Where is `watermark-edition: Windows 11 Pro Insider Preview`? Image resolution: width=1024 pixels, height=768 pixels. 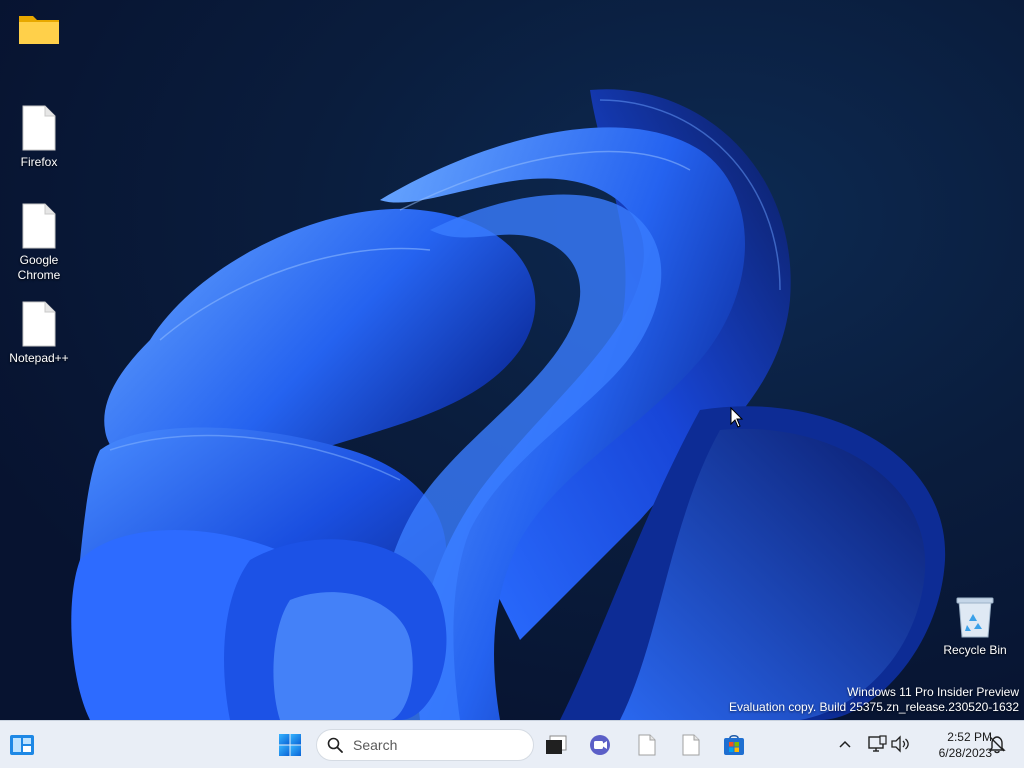 watermark-edition: Windows 11 Pro Insider Preview is located at coordinates (933, 692).